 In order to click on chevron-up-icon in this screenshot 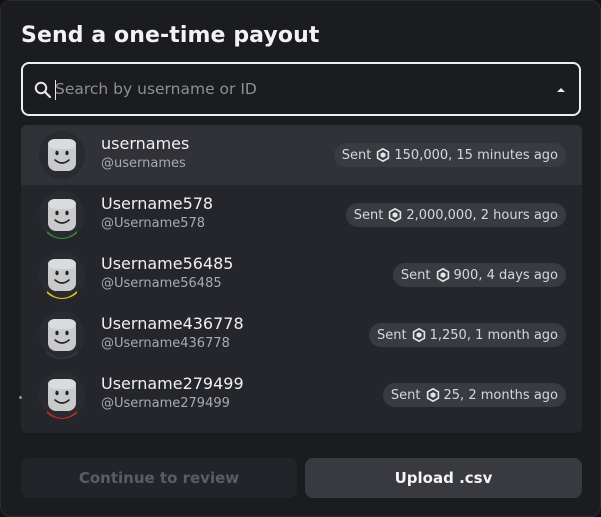, I will do `click(561, 90)`.